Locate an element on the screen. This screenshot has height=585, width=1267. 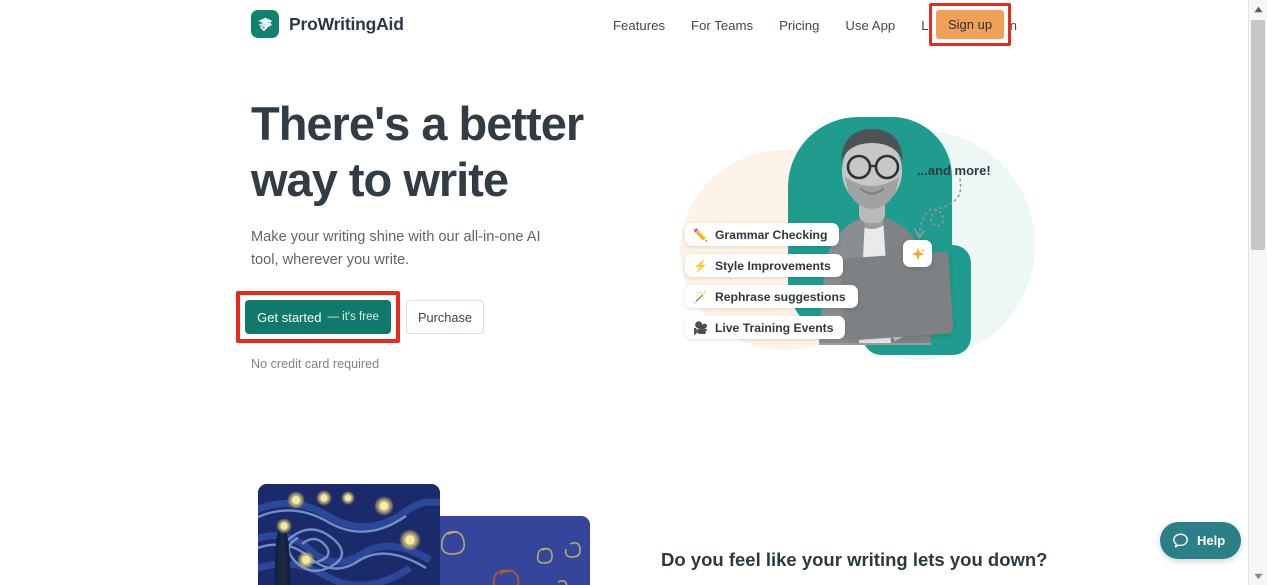
signup-highlight-box: Sign up is located at coordinates (970, 24).